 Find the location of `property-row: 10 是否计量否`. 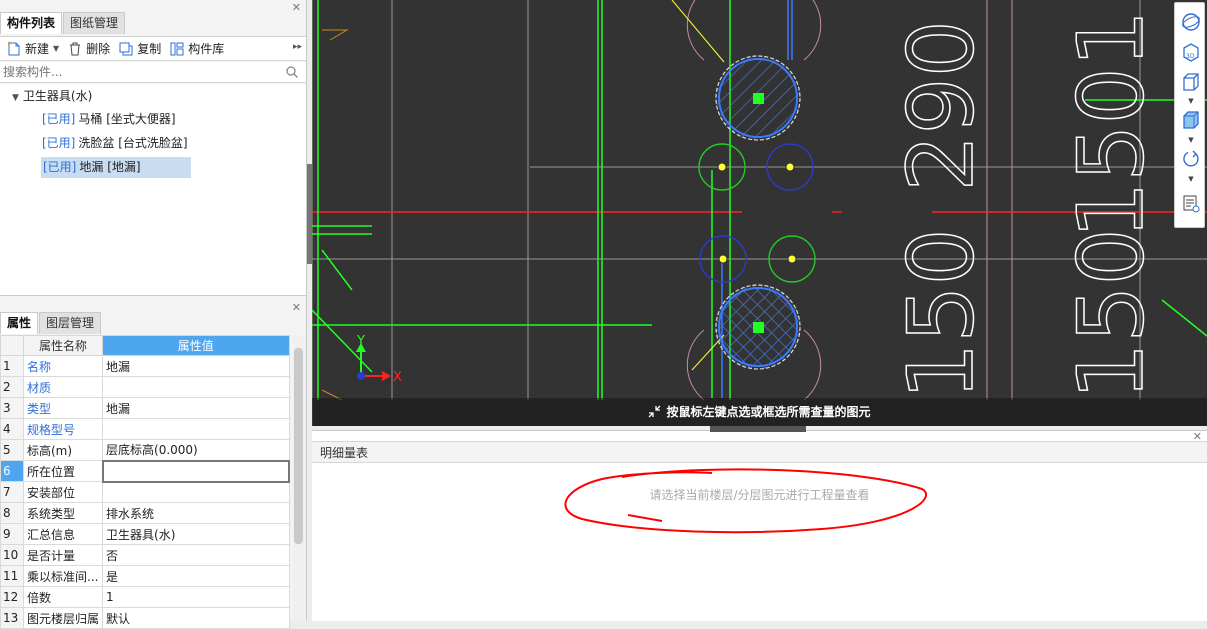

property-row: 10 是否计量否 is located at coordinates (145, 555).